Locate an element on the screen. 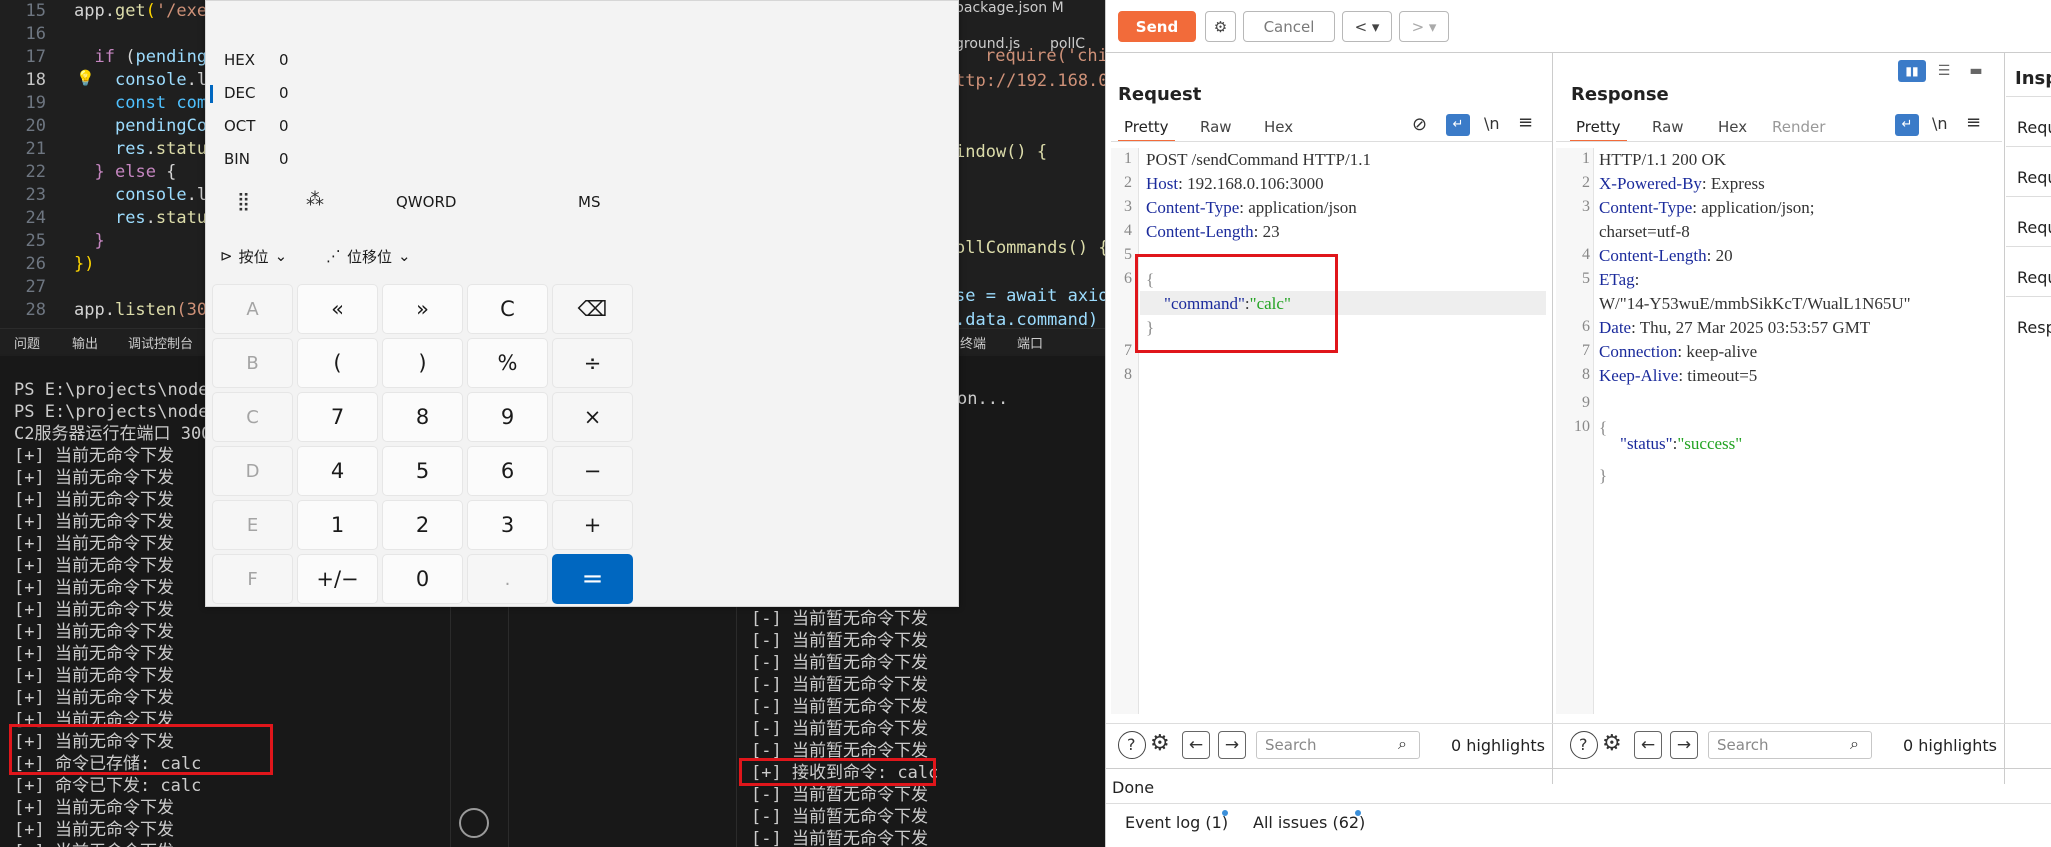 The height and width of the screenshot is (847, 2051). account-icon is located at coordinates (474, 823).